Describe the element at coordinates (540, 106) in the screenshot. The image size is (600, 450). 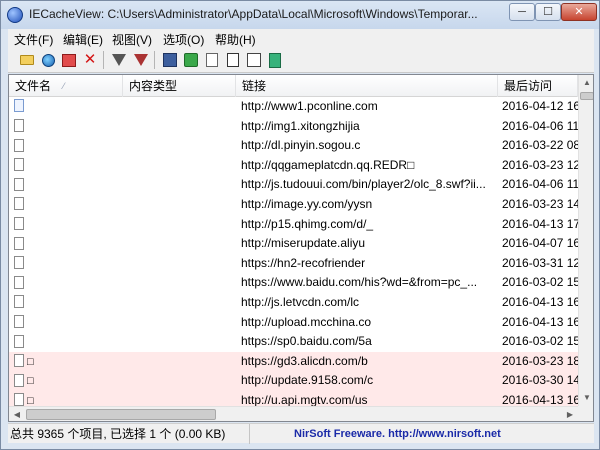
I see `cell-last-accessed: 2016-04-12 16` at that location.